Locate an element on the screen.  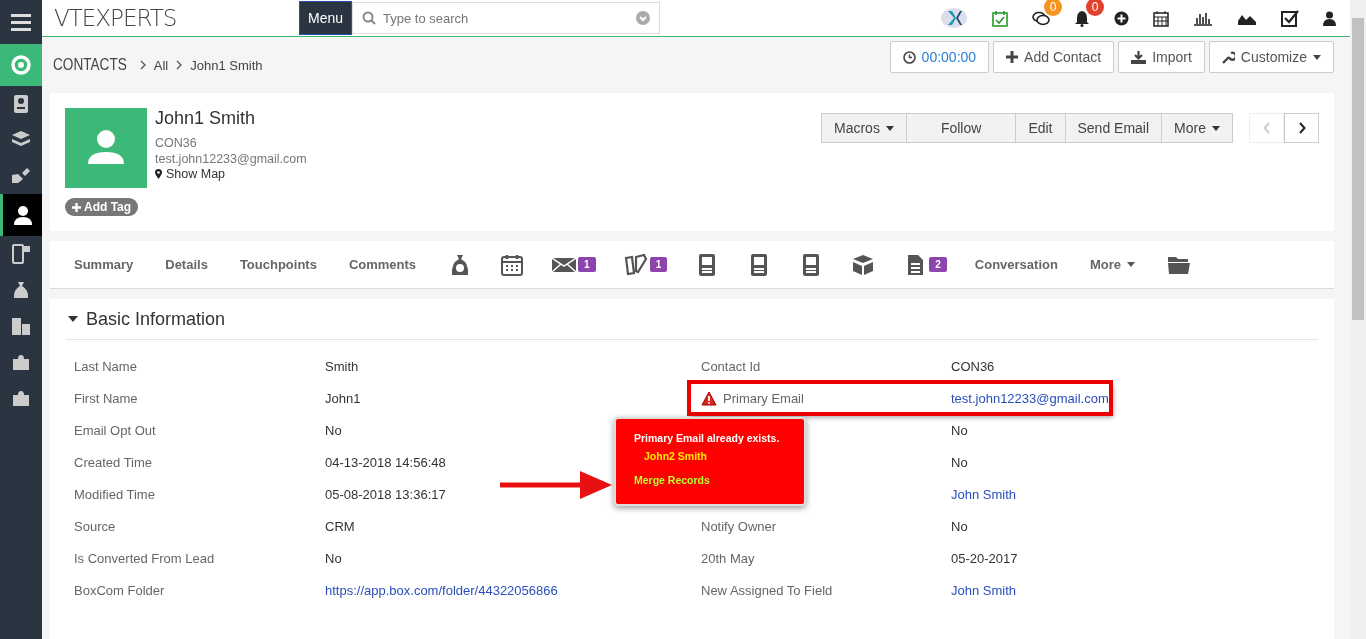
show-map-link: Show Map is located at coordinates (231, 174).